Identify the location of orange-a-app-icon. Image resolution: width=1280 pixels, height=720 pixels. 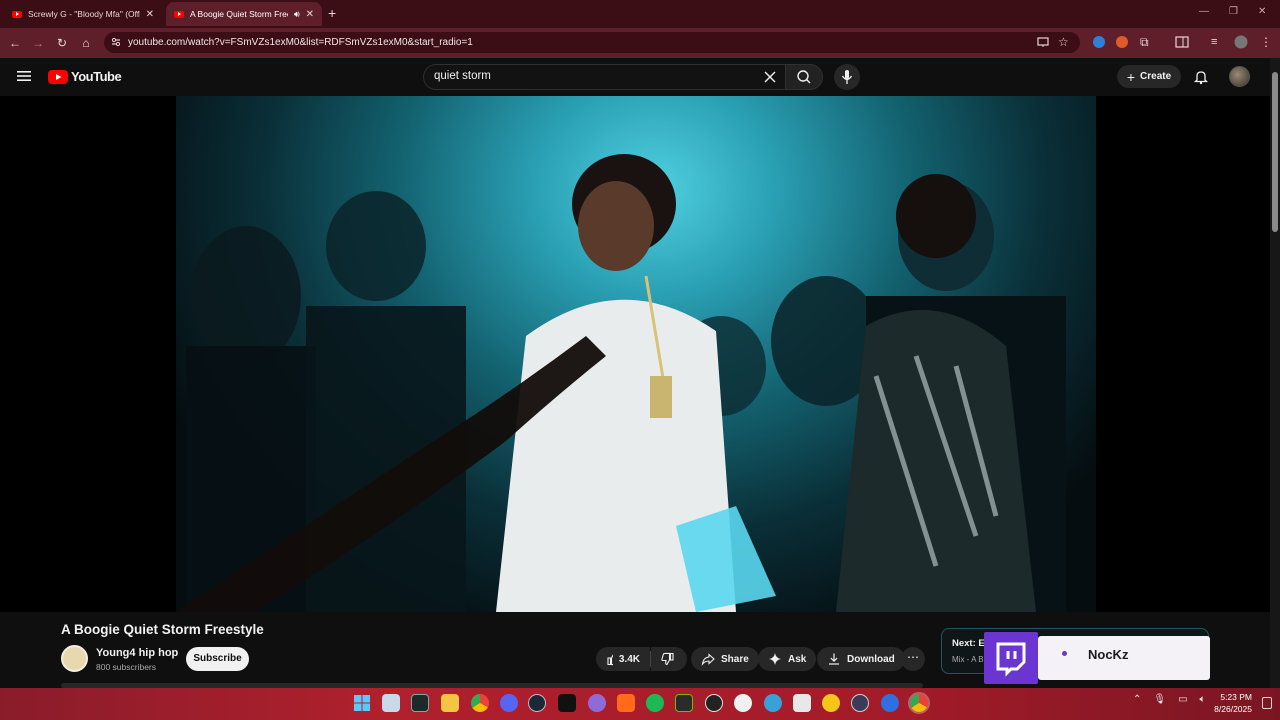
(626, 703).